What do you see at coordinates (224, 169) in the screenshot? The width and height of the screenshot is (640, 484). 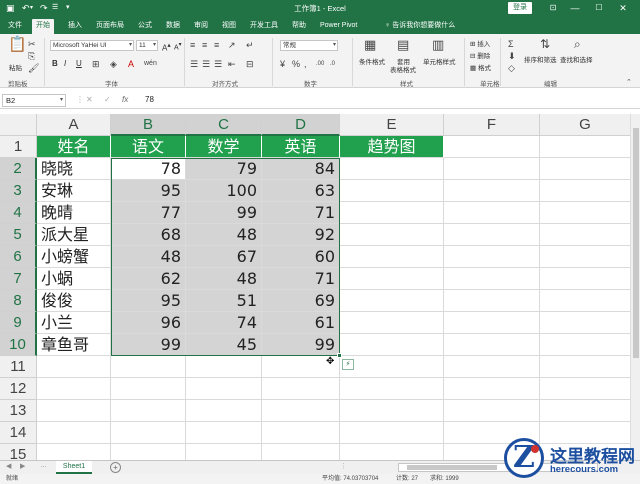 I see `cell-c2: 79` at bounding box center [224, 169].